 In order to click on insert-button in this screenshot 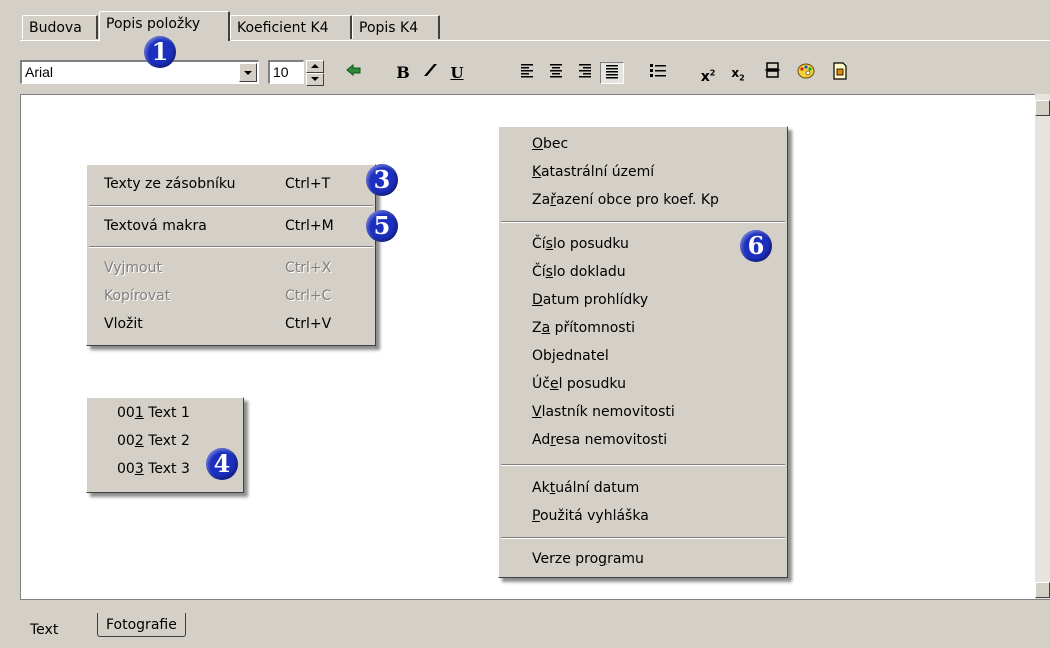, I will do `click(840, 73)`.